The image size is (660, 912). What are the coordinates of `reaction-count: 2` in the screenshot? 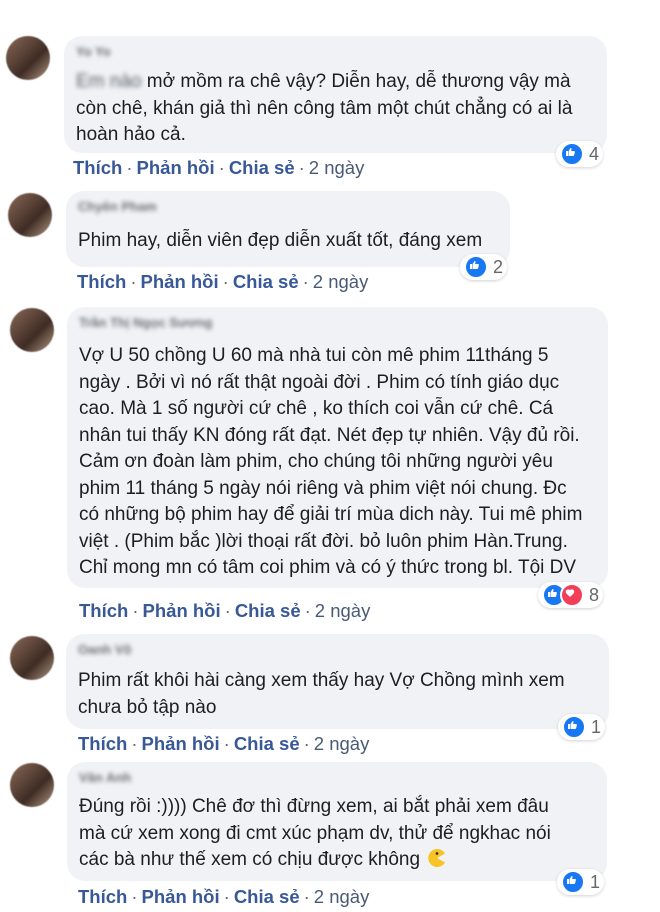 It's located at (498, 266).